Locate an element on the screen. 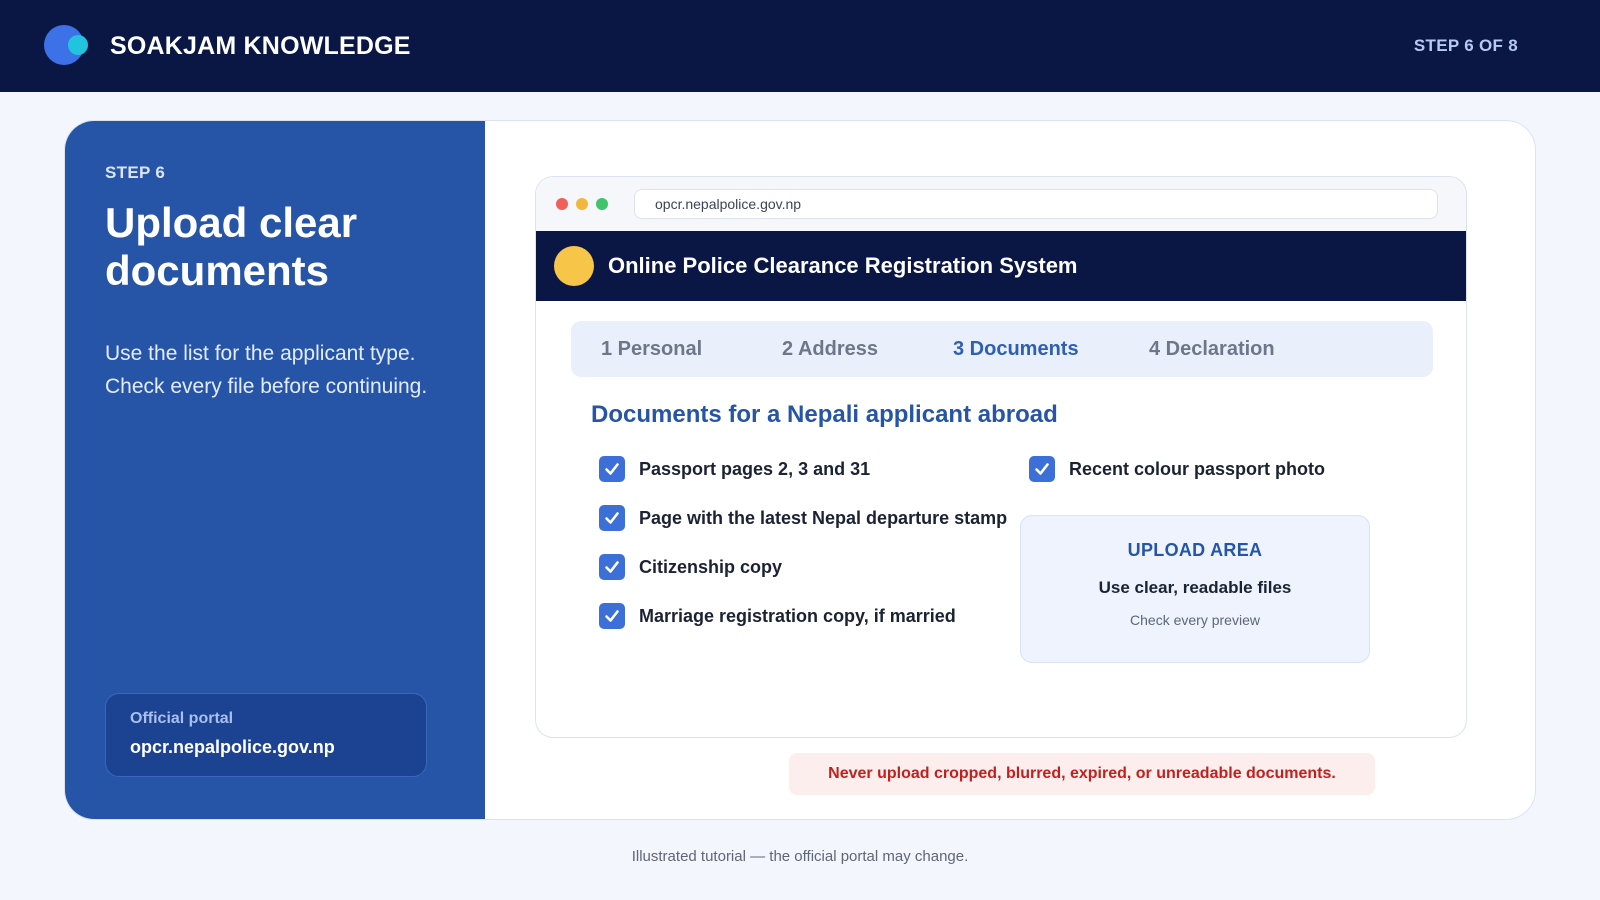 This screenshot has width=1600, height=900. checklist-label: Passport pages 2, 3 and 31 is located at coordinates (755, 468).